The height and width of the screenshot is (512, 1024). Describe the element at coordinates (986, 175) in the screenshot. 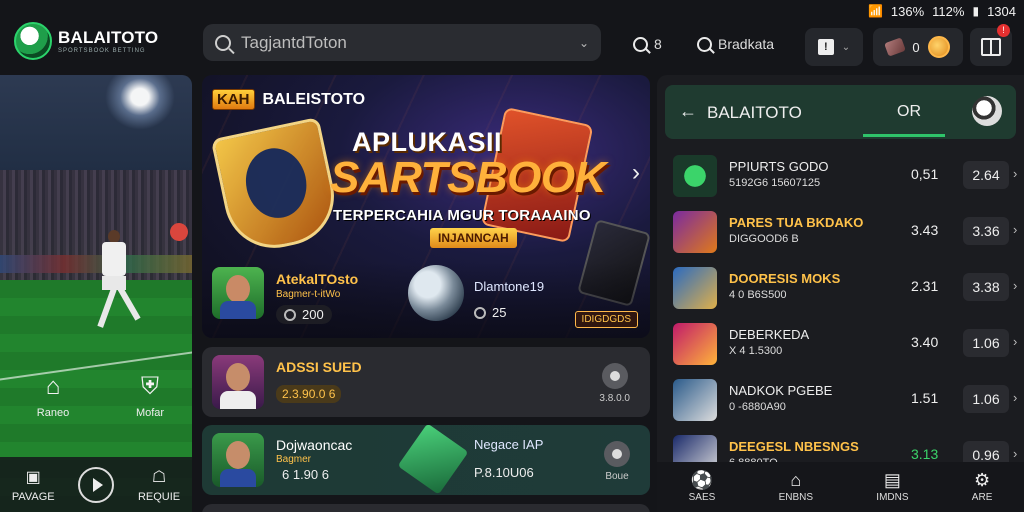

I see `odds-value-2: 2.64` at that location.